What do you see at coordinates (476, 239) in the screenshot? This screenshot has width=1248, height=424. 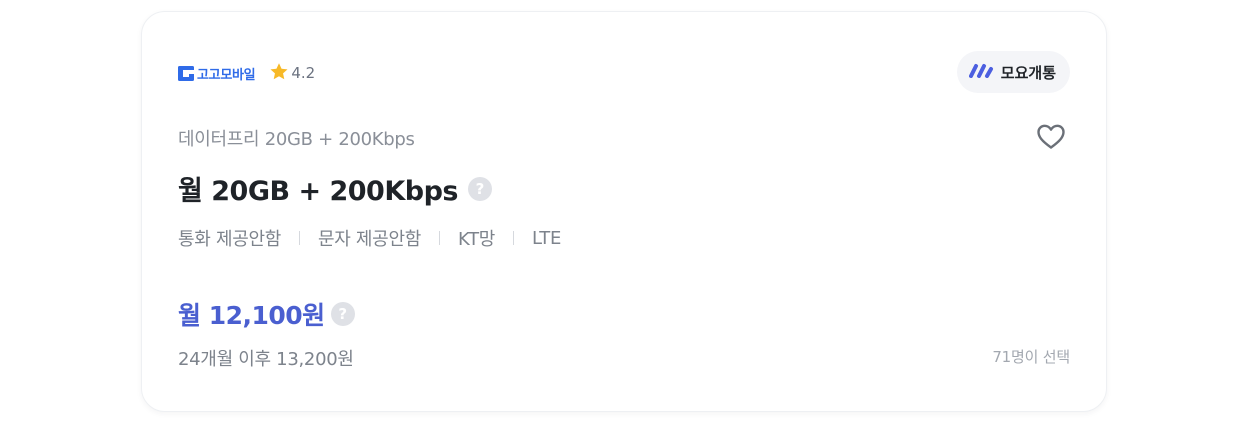 I see `feature-item: KT망` at bounding box center [476, 239].